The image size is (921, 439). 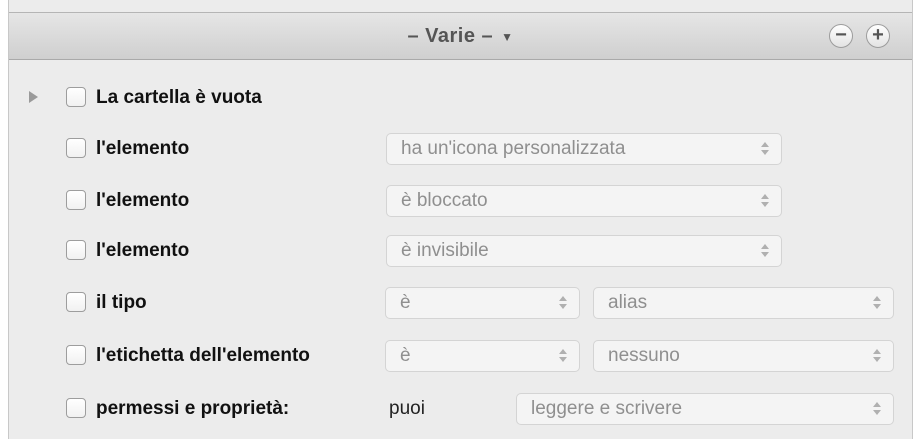 I want to click on select-value: leggere e scrivere, so click(x=607, y=408).